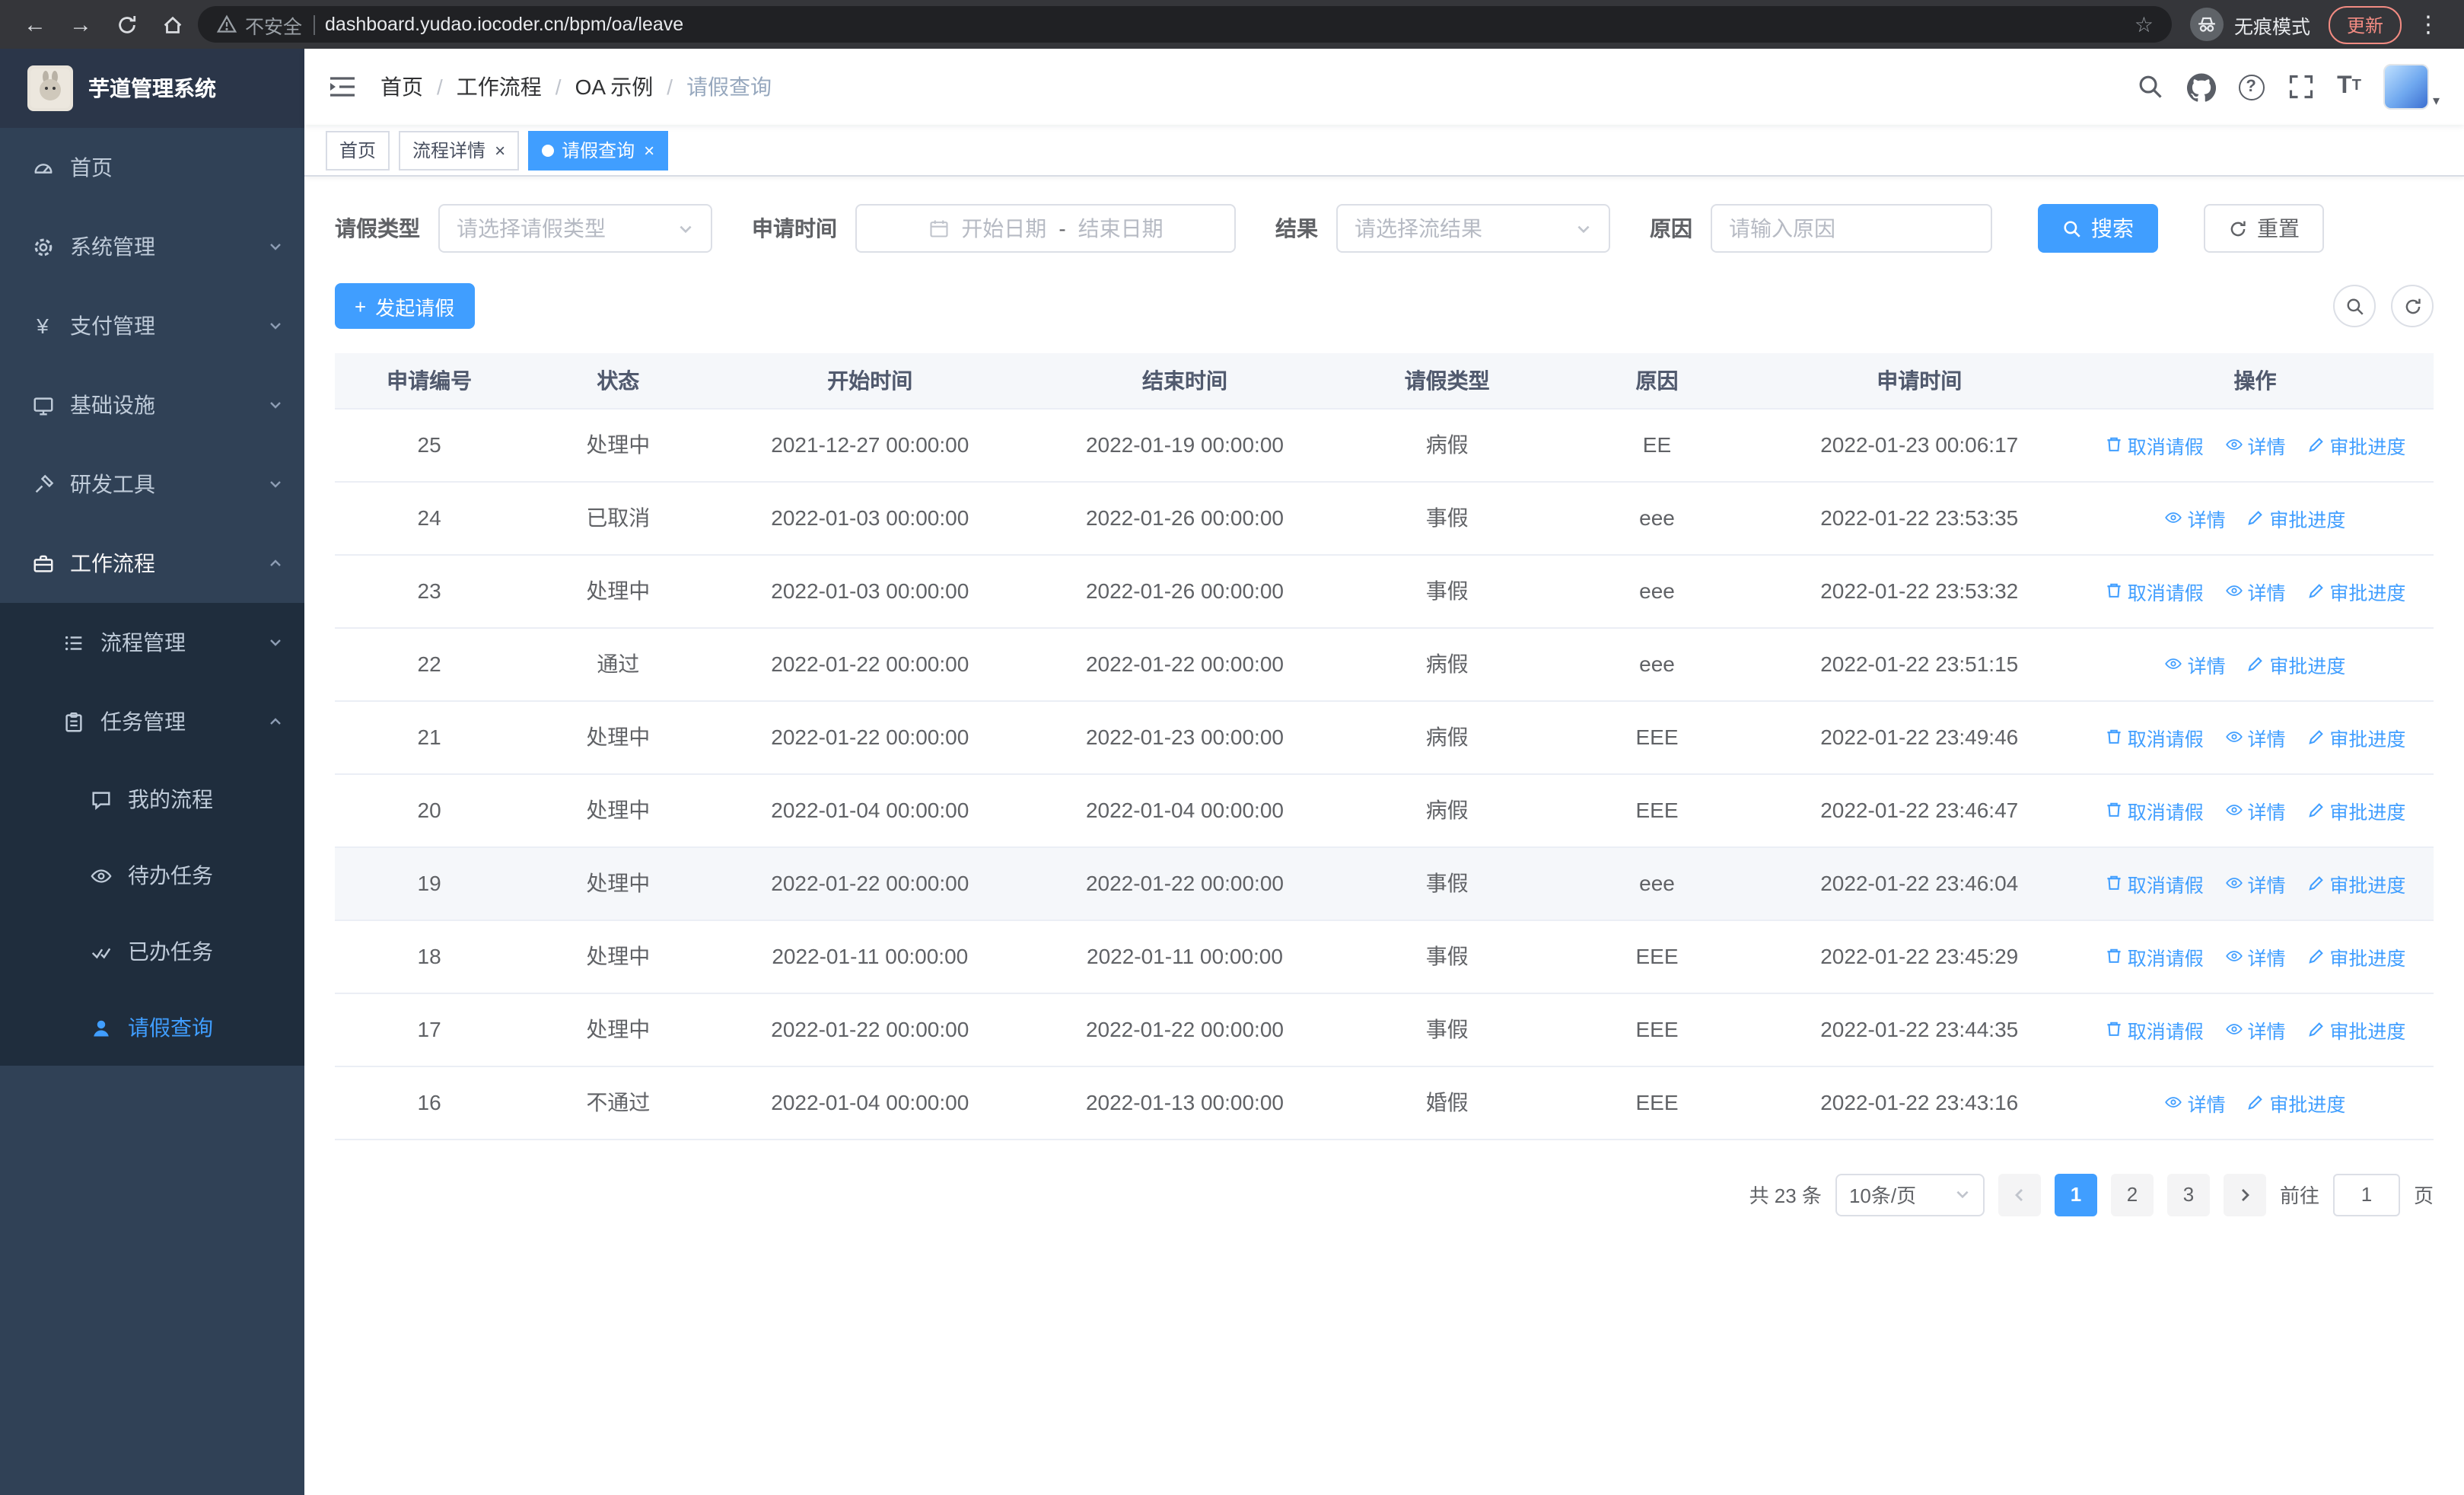  What do you see at coordinates (2201, 87) in the screenshot?
I see `github-link` at bounding box center [2201, 87].